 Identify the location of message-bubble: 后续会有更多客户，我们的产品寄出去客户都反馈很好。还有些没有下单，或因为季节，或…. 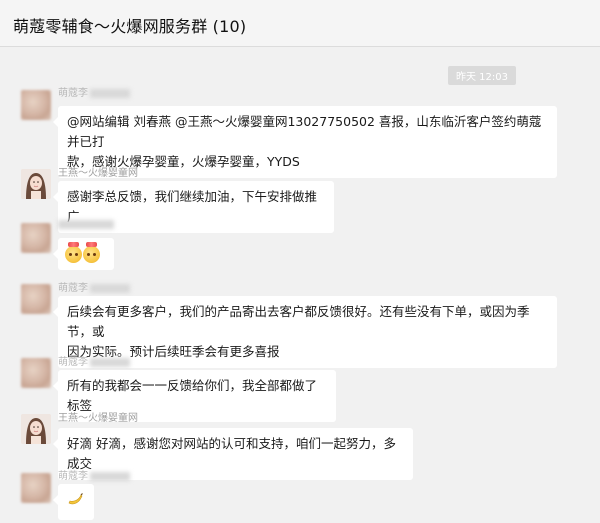
(305, 332).